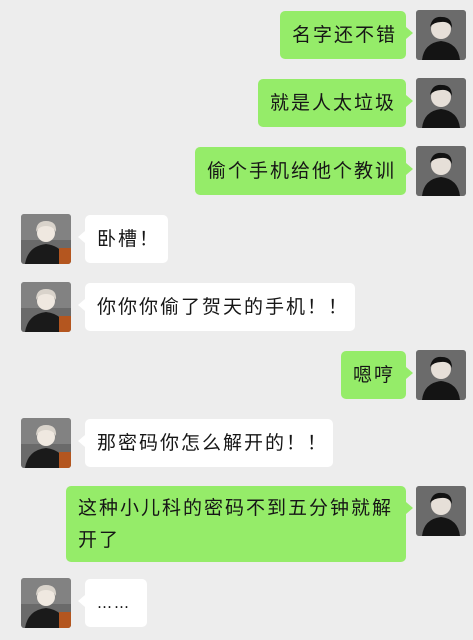 This screenshot has width=473, height=640. What do you see at coordinates (205, 443) in the screenshot?
I see `message-bubble: 那密码你怎么解开的！！` at bounding box center [205, 443].